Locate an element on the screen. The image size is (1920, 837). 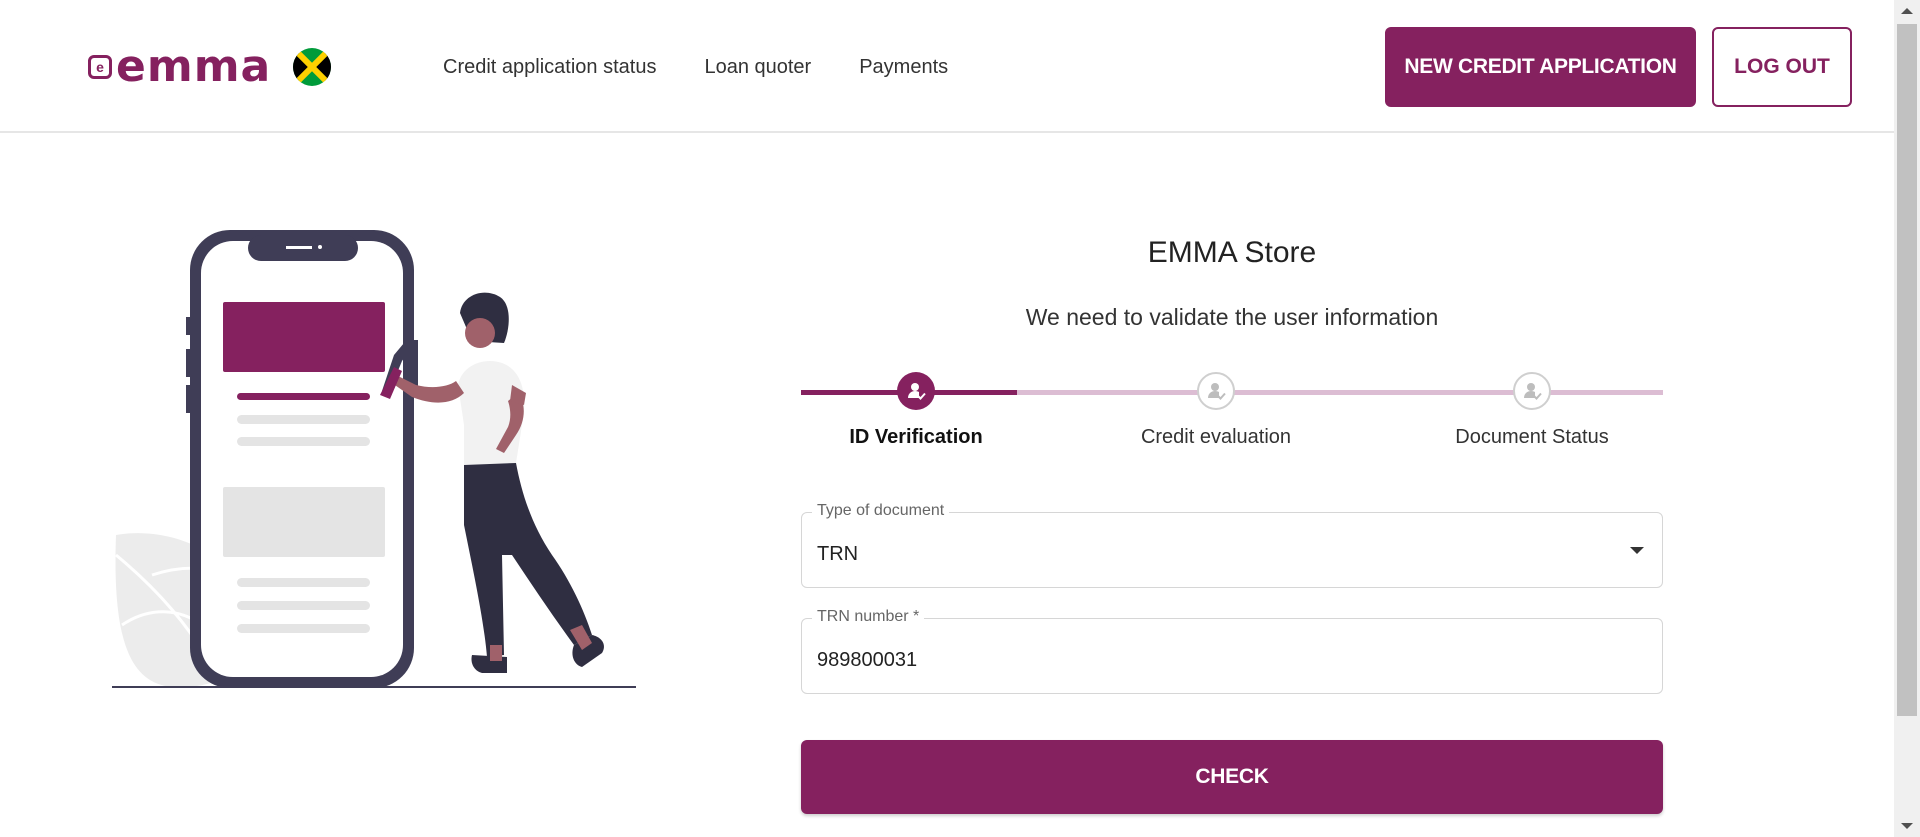
scroll-thumb is located at coordinates (1907, 370).